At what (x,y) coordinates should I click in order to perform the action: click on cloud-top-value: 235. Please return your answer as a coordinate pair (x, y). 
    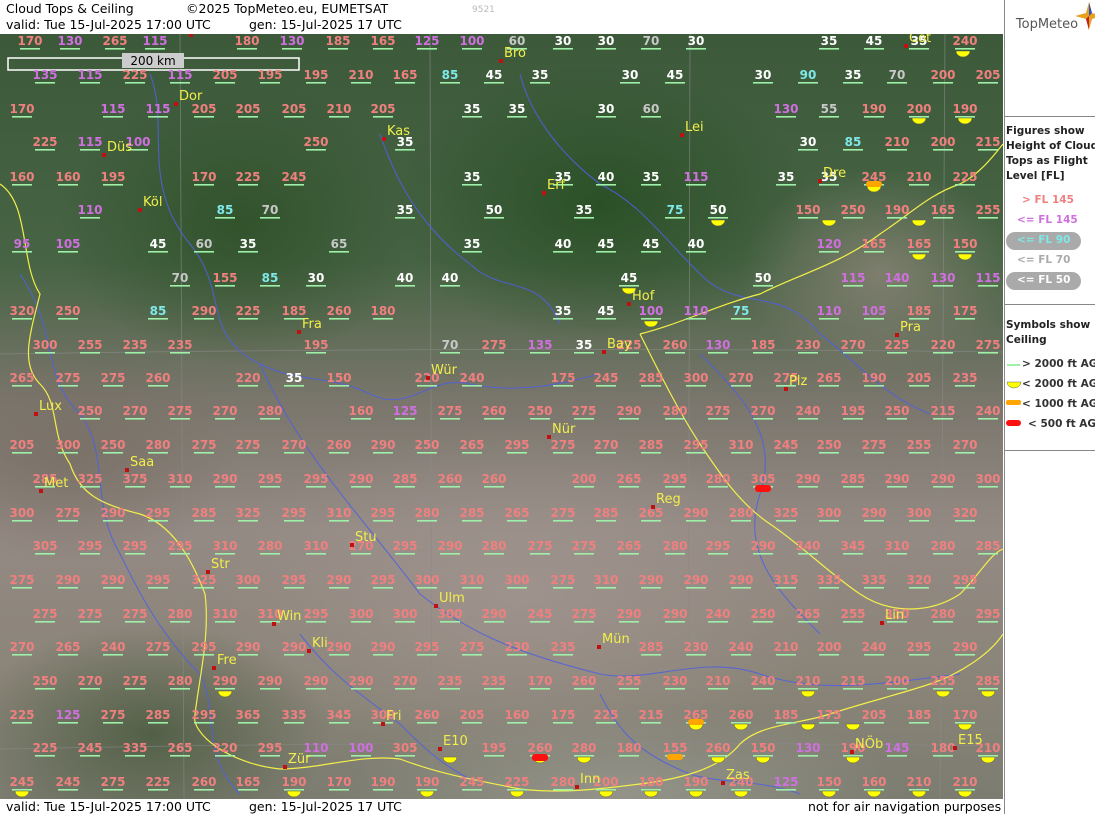
    Looking at the image, I should click on (179, 345).